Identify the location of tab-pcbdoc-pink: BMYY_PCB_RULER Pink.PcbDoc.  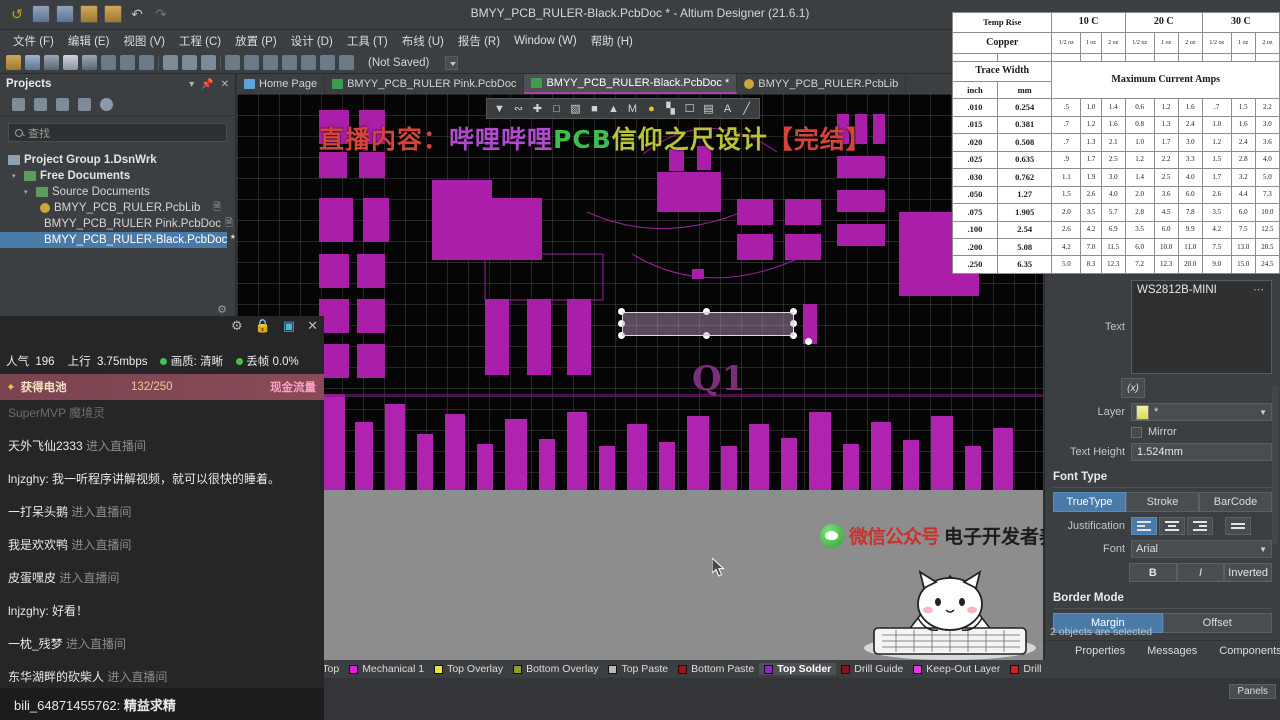
(425, 84).